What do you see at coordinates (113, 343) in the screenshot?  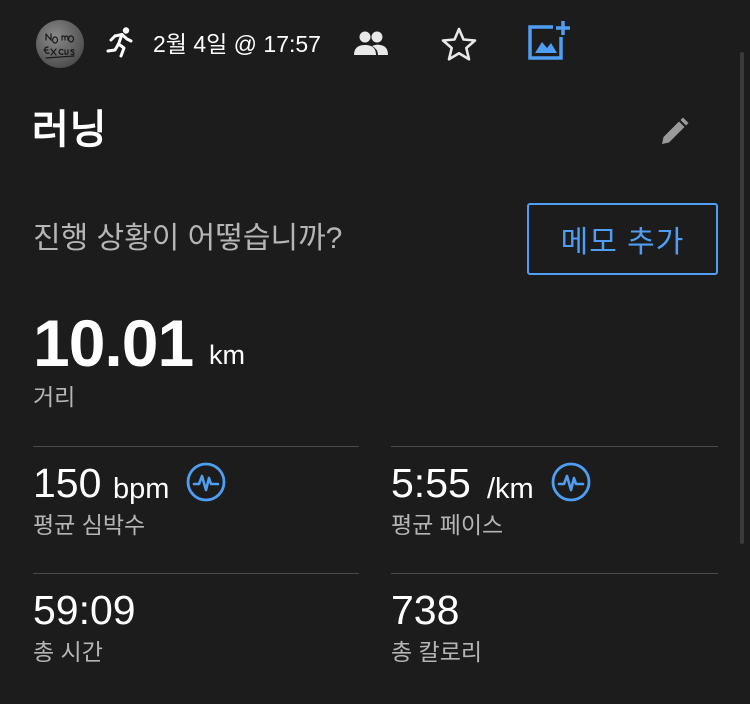 I see `distance-value: 10.01` at bounding box center [113, 343].